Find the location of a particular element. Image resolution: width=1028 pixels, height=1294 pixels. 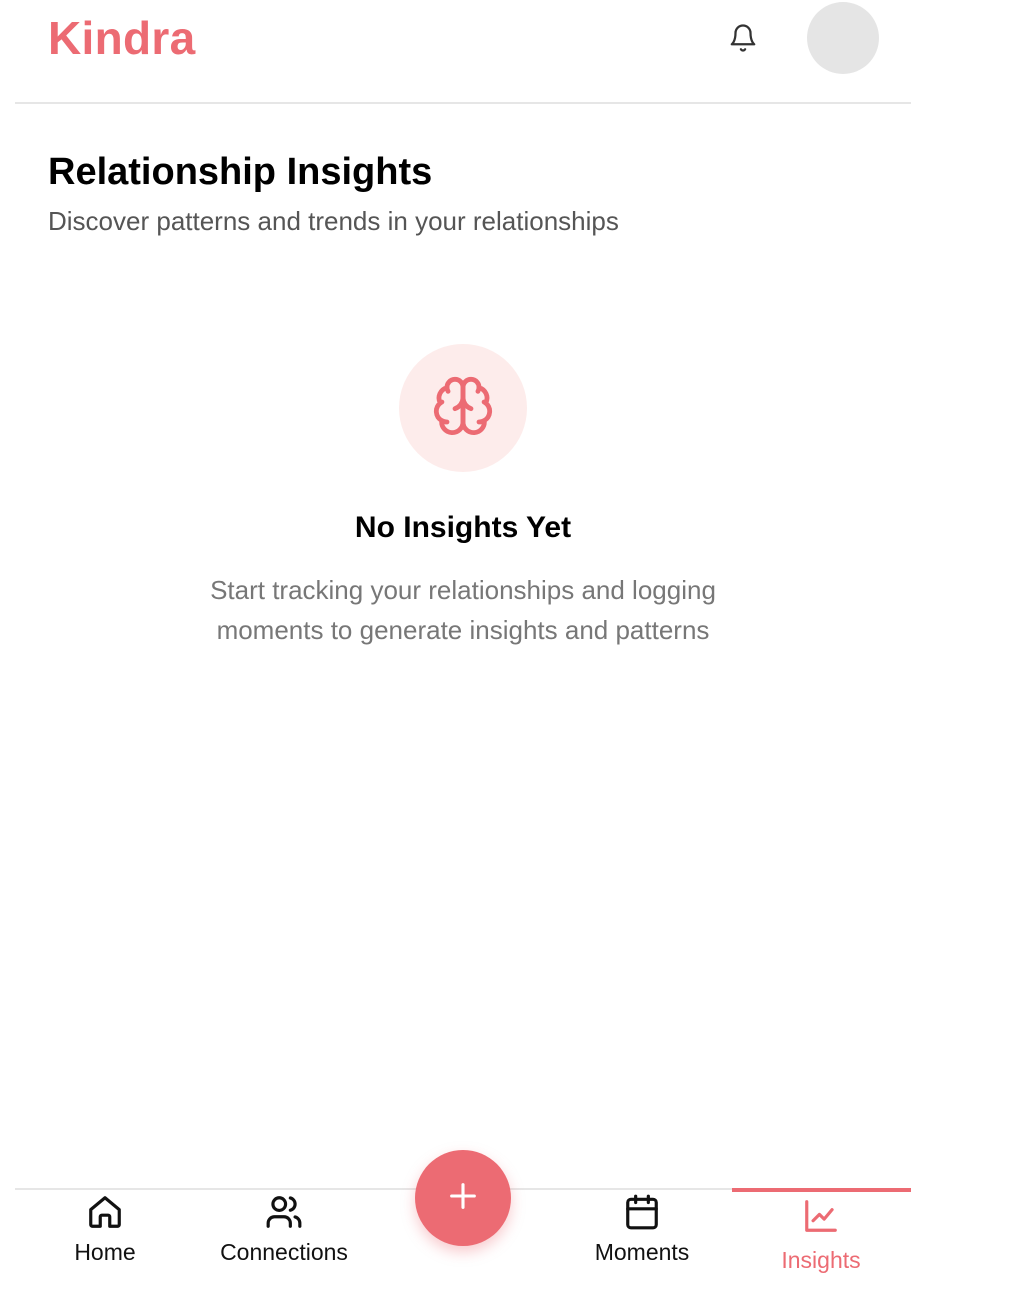

empty-state-title: No Insights Yet is located at coordinates (463, 527).